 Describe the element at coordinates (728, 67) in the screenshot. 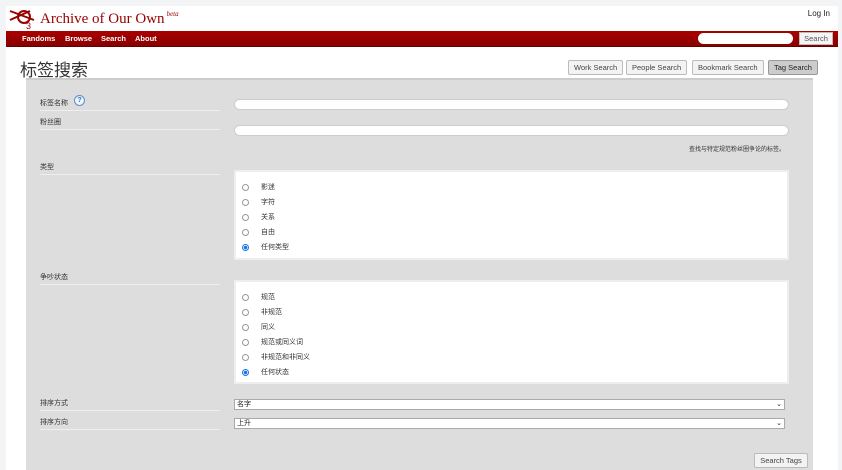

I see `tab-bookmark-search: Bookmark Search` at that location.